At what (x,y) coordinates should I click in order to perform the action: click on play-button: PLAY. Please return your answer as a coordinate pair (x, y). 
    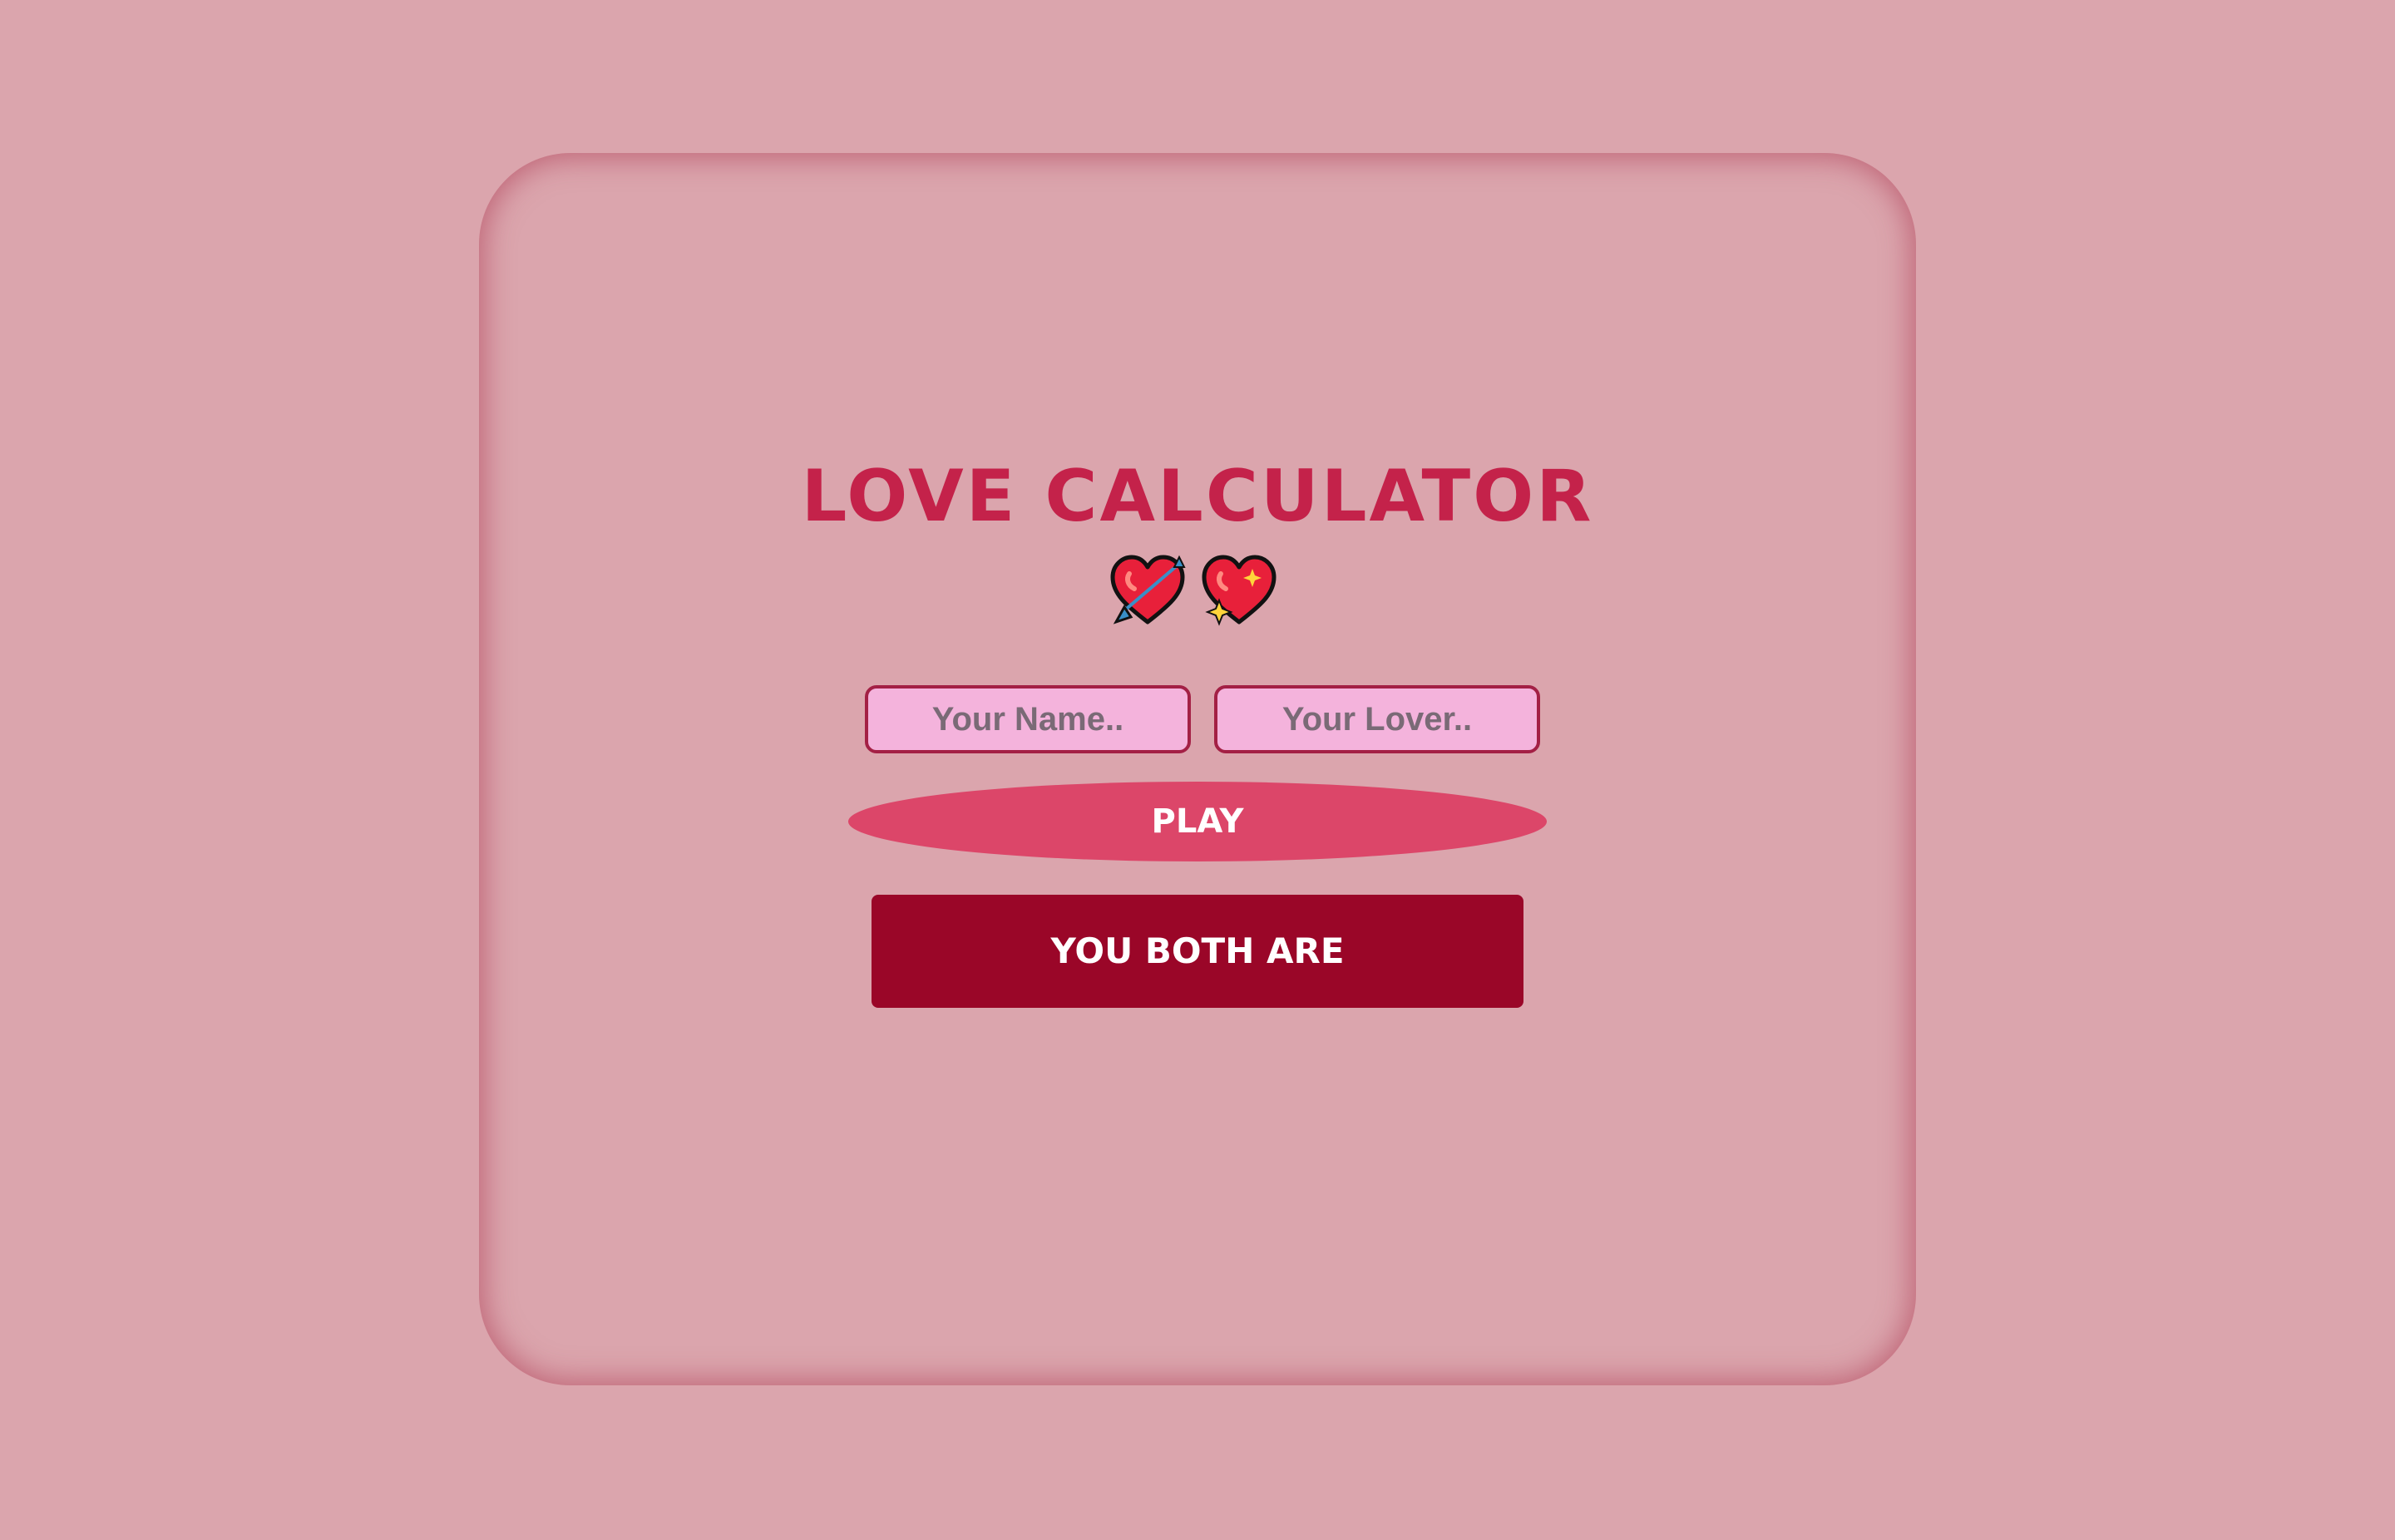
    Looking at the image, I should click on (1197, 821).